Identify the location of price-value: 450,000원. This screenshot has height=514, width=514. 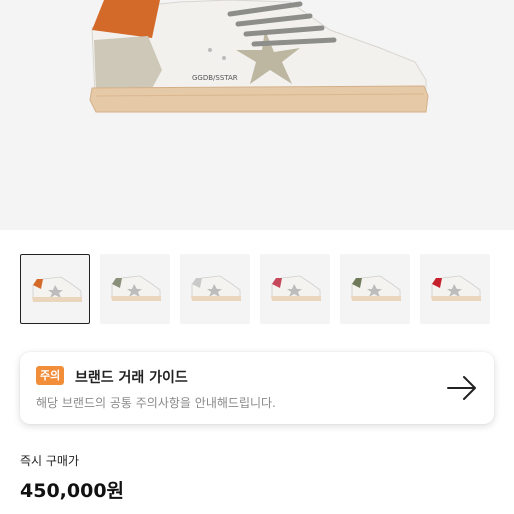
(72, 491).